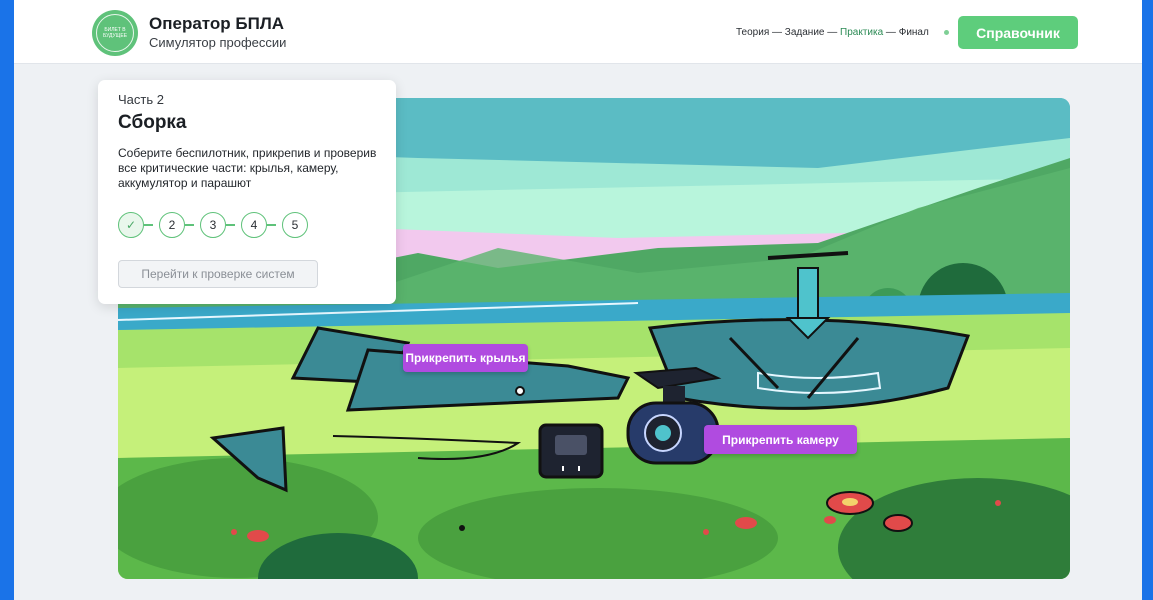 The height and width of the screenshot is (600, 1153). I want to click on logo-text: БИЛЕТ В БУДУЩЕЕ, so click(115, 33).